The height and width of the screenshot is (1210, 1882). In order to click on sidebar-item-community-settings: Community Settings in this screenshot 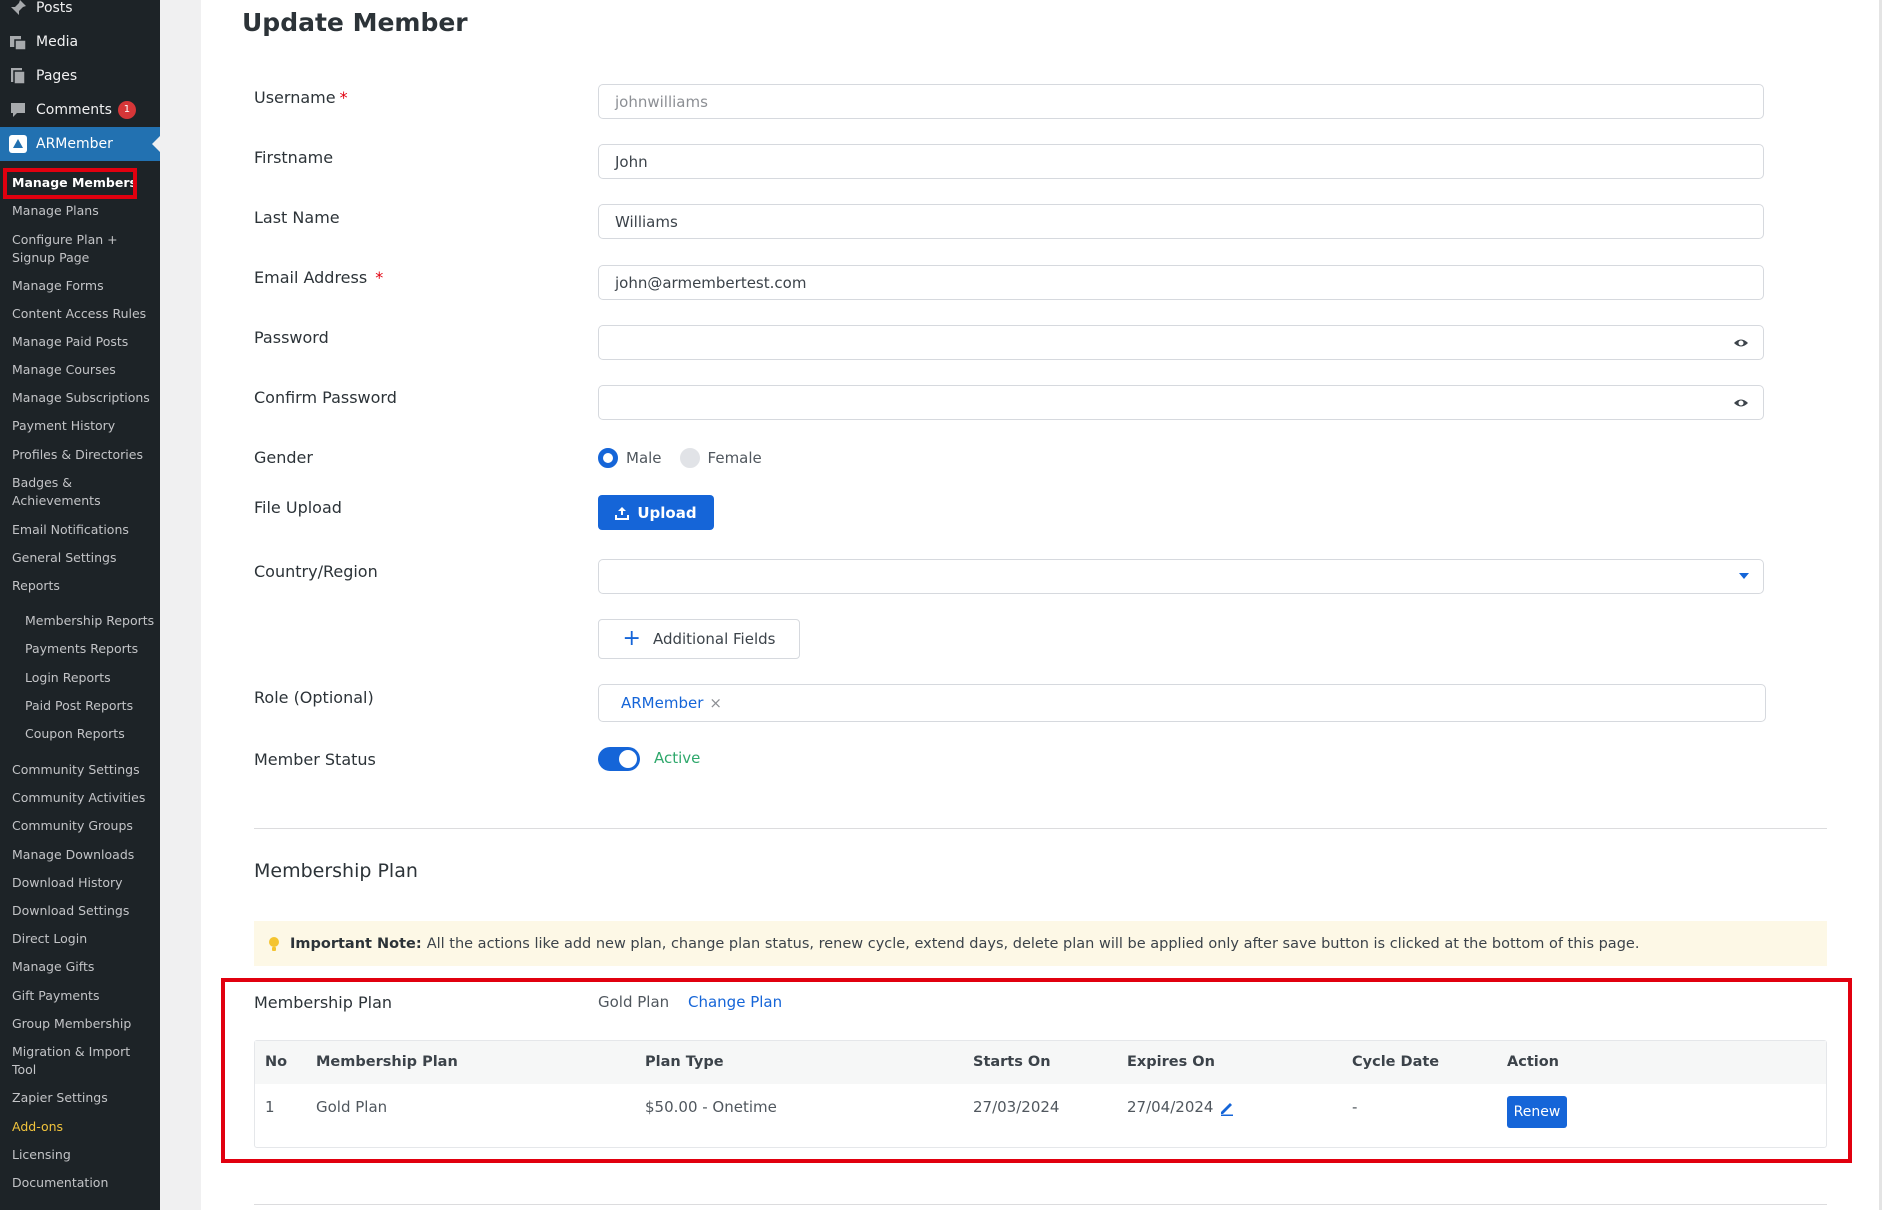, I will do `click(85, 770)`.